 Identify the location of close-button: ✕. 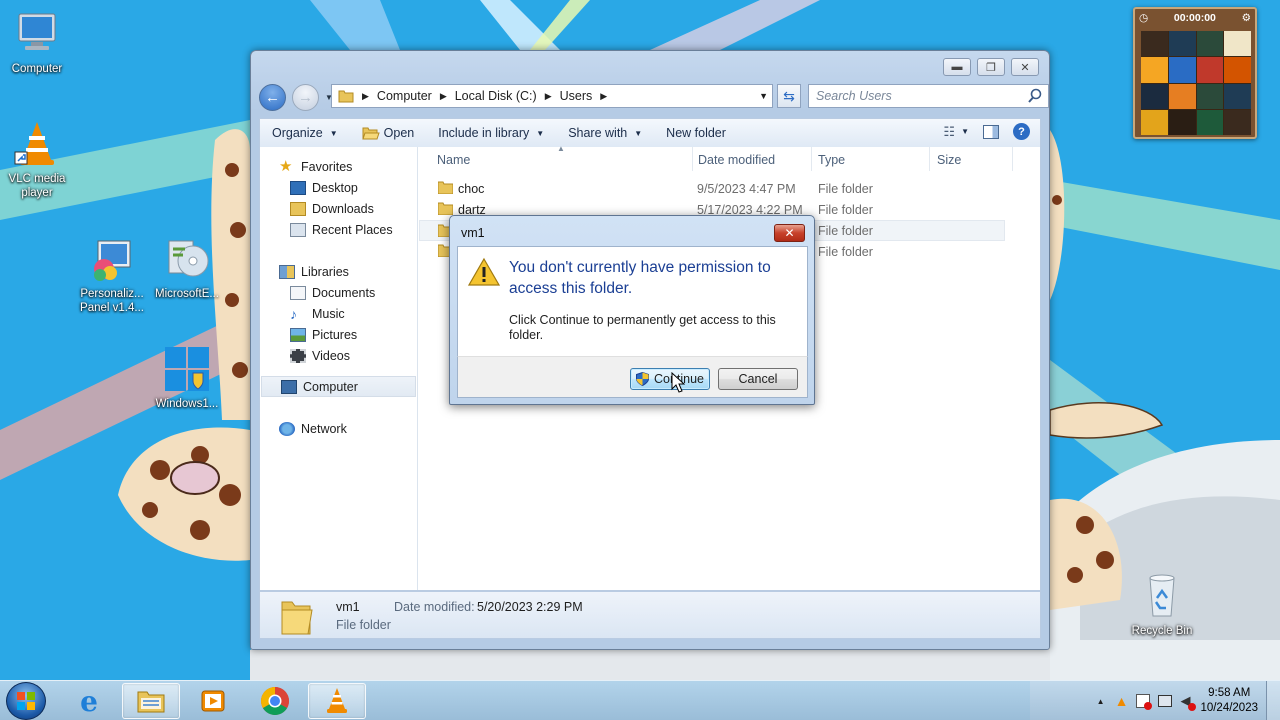
(1025, 67).